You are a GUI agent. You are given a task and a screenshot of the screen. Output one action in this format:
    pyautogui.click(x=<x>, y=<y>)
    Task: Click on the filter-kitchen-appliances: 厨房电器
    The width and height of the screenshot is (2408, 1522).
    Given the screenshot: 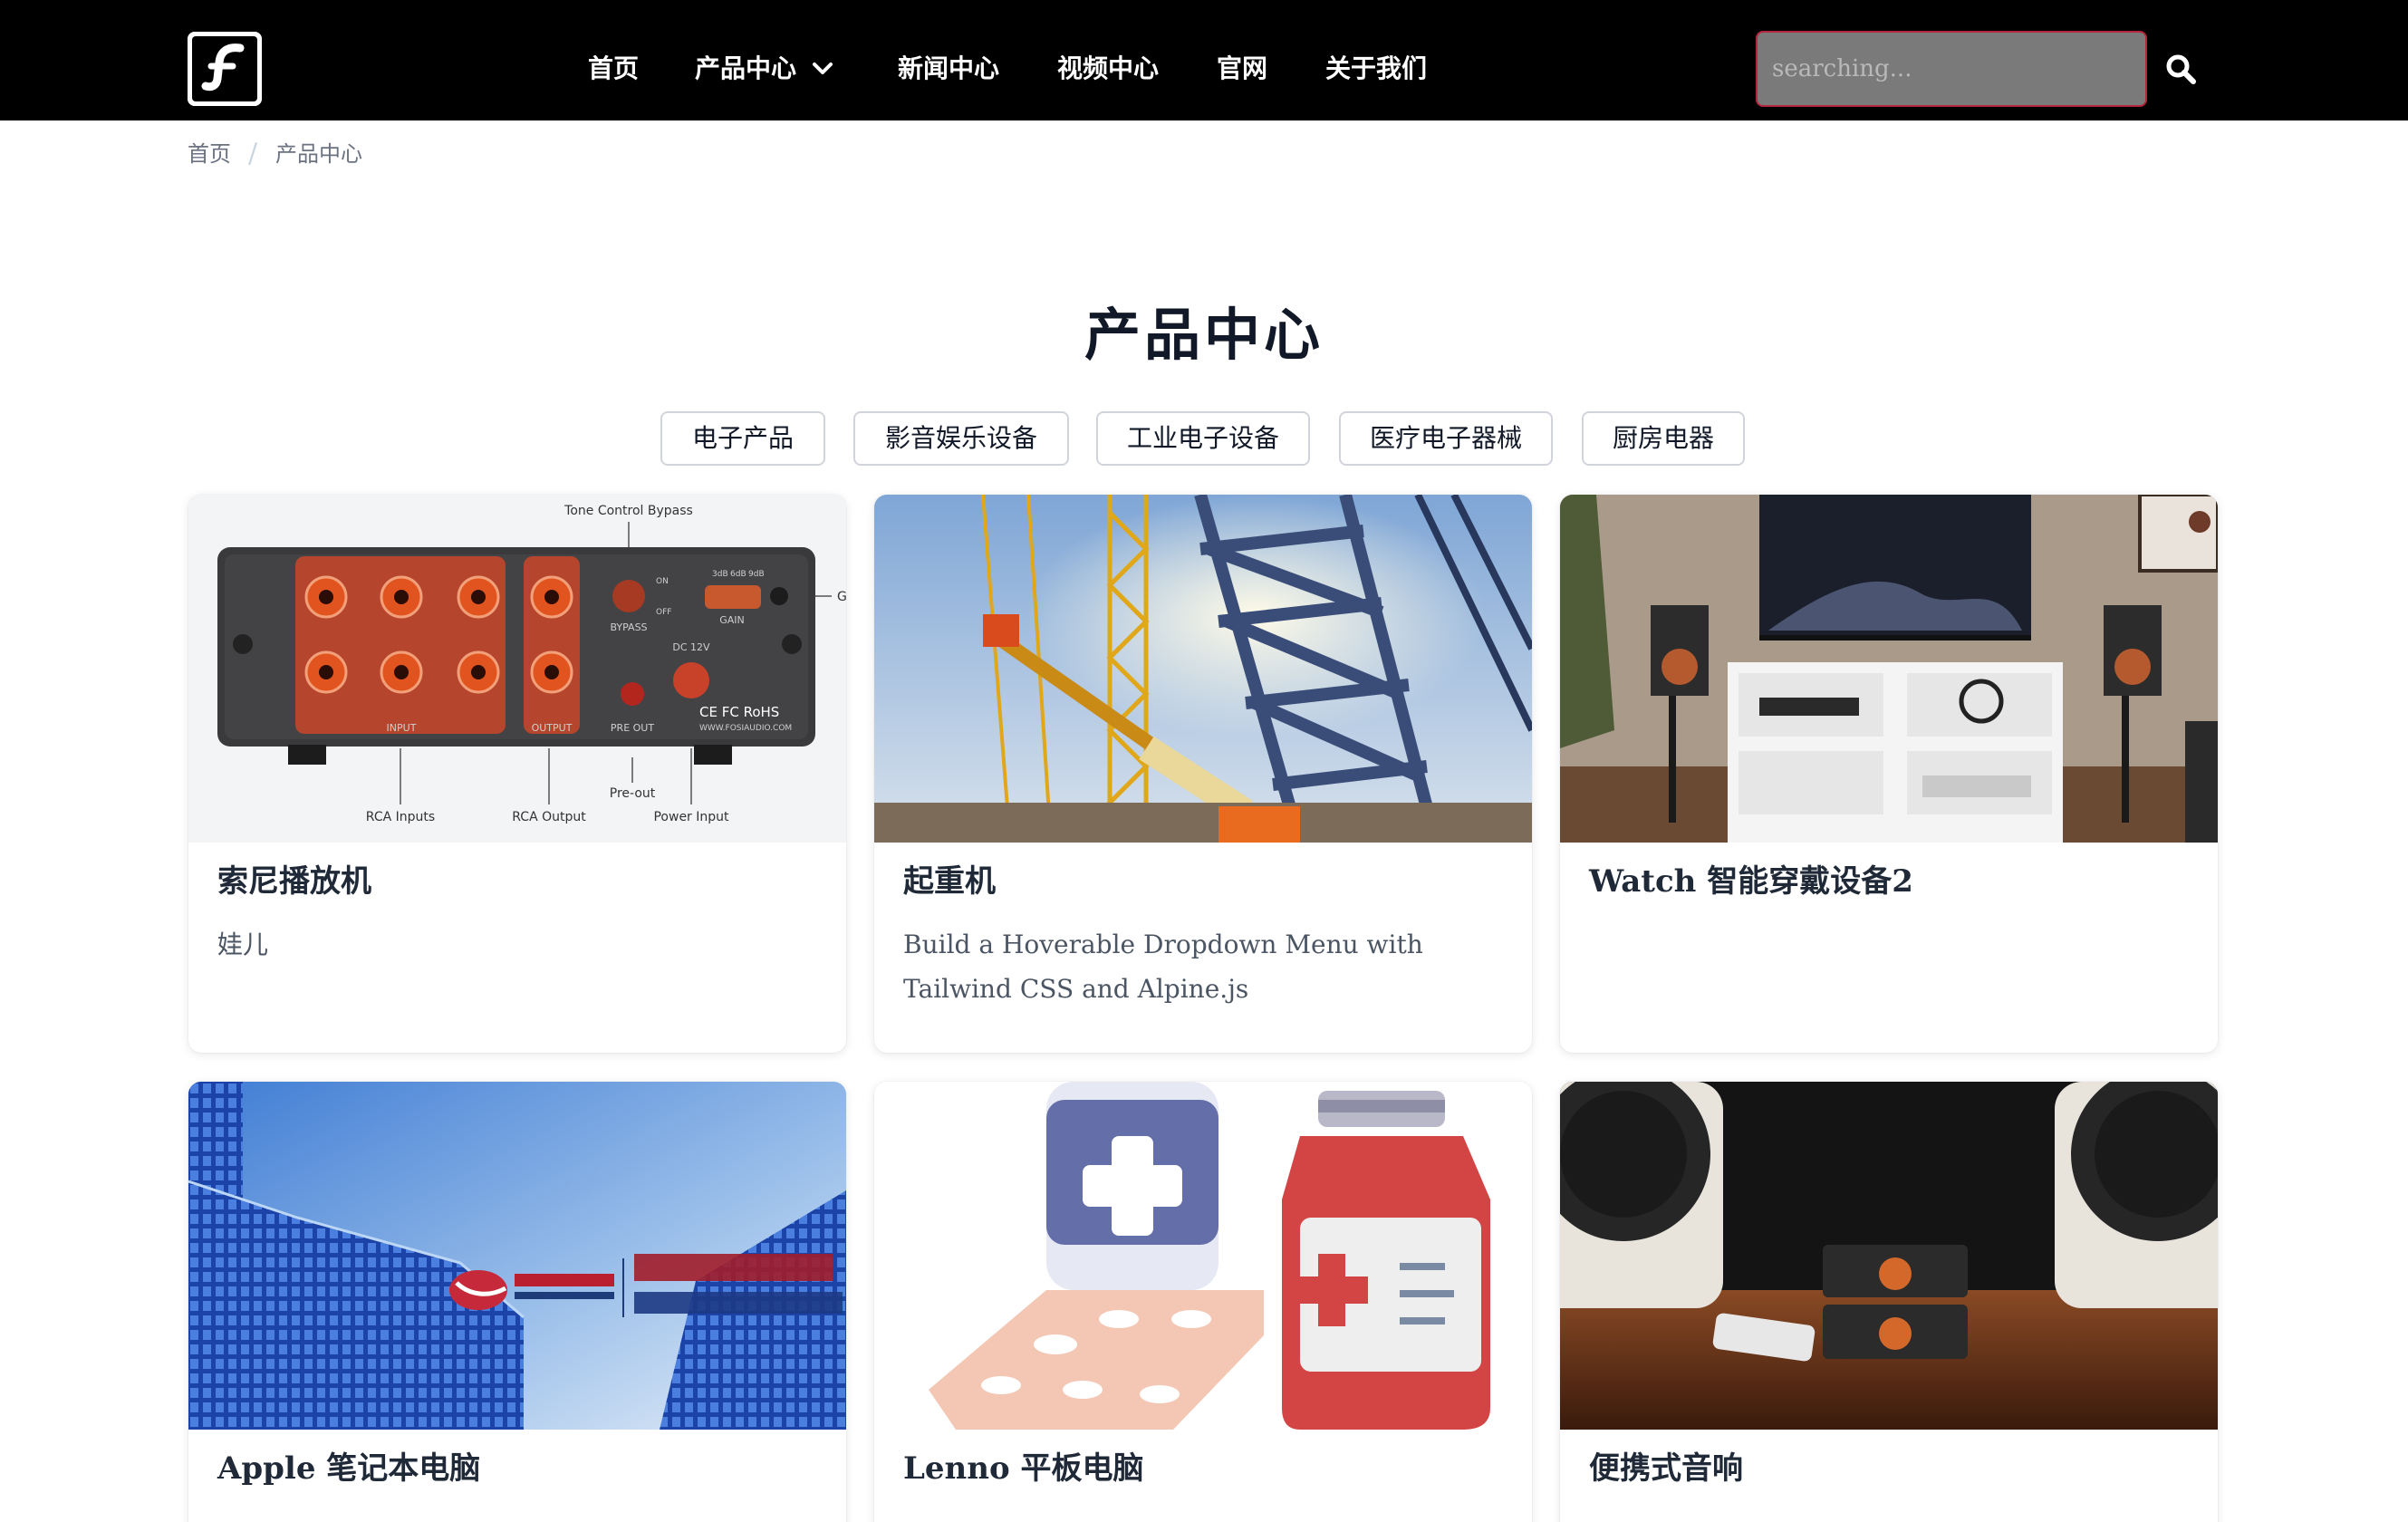 What is the action you would take?
    pyautogui.click(x=1663, y=438)
    